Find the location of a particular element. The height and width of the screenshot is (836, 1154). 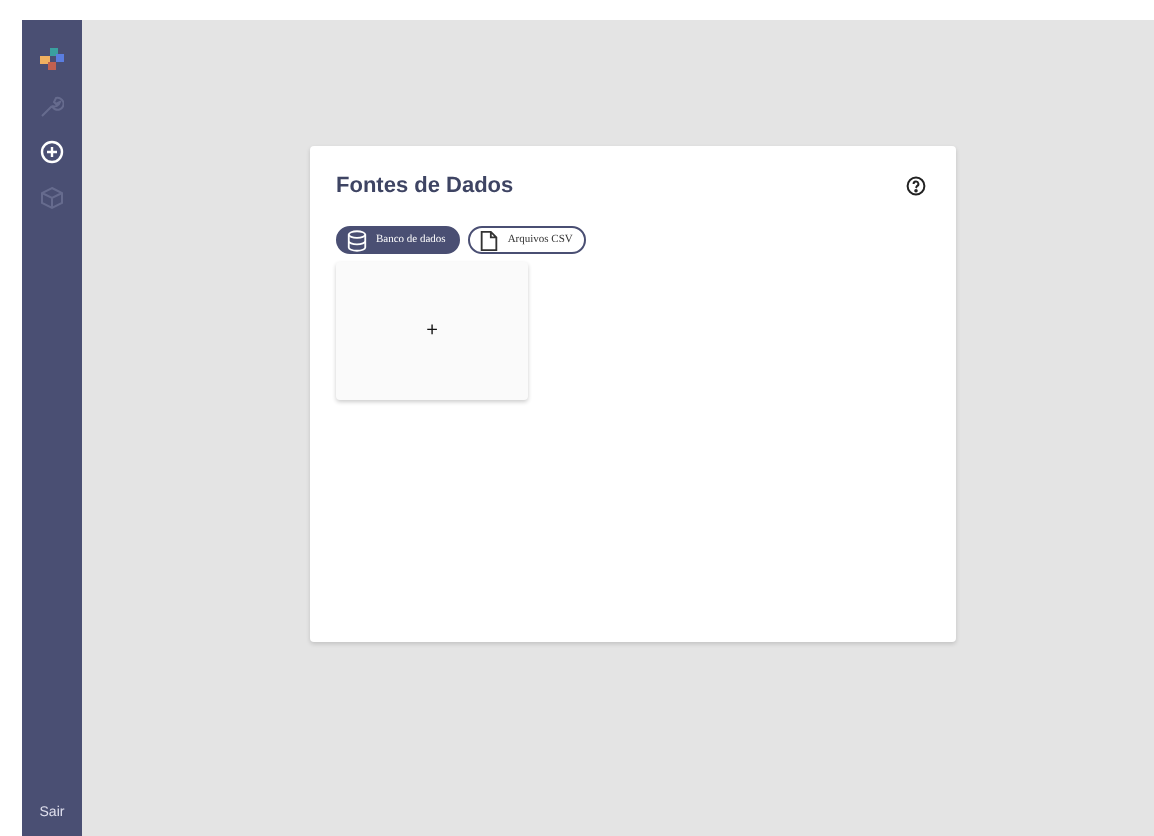

logo-button is located at coordinates (52, 60).